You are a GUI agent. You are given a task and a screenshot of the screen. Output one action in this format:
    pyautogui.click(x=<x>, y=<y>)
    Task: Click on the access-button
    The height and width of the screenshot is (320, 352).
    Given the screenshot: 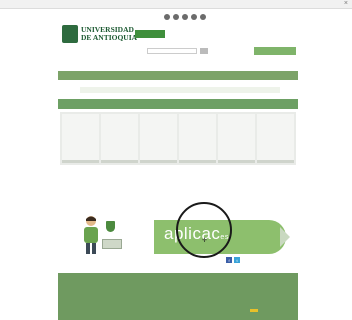 What is the action you would take?
    pyautogui.click(x=150, y=34)
    